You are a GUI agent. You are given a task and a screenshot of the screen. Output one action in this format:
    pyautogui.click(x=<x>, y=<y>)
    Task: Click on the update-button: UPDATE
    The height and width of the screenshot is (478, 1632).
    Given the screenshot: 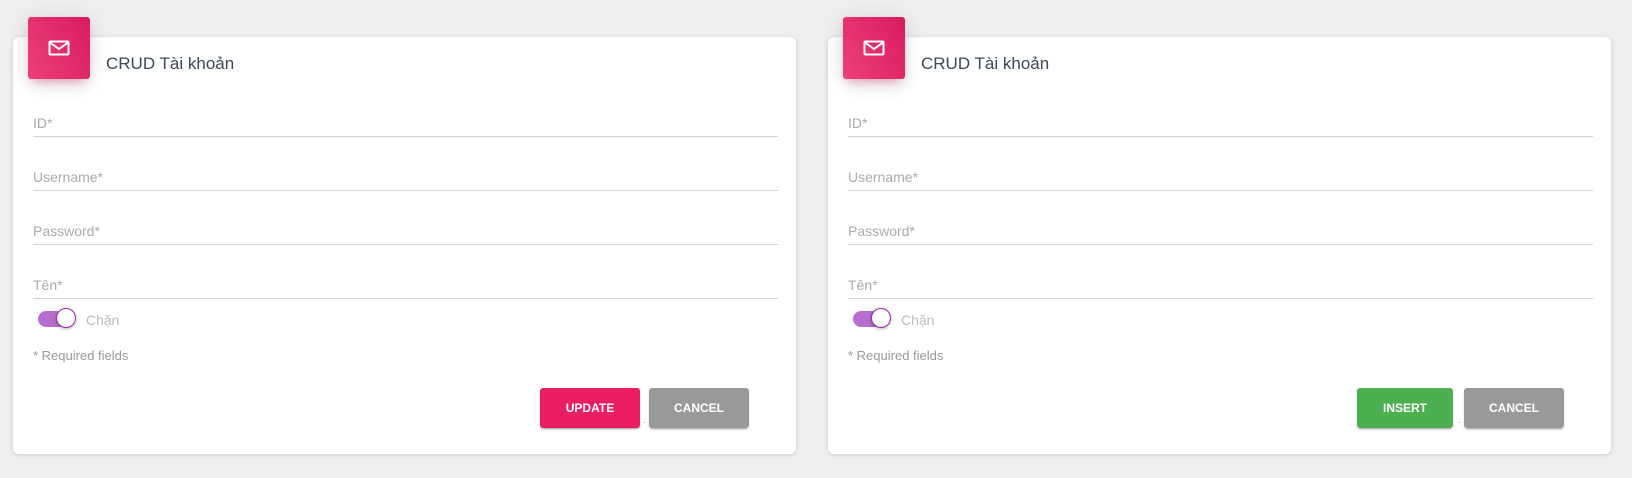 What is the action you would take?
    pyautogui.click(x=590, y=408)
    